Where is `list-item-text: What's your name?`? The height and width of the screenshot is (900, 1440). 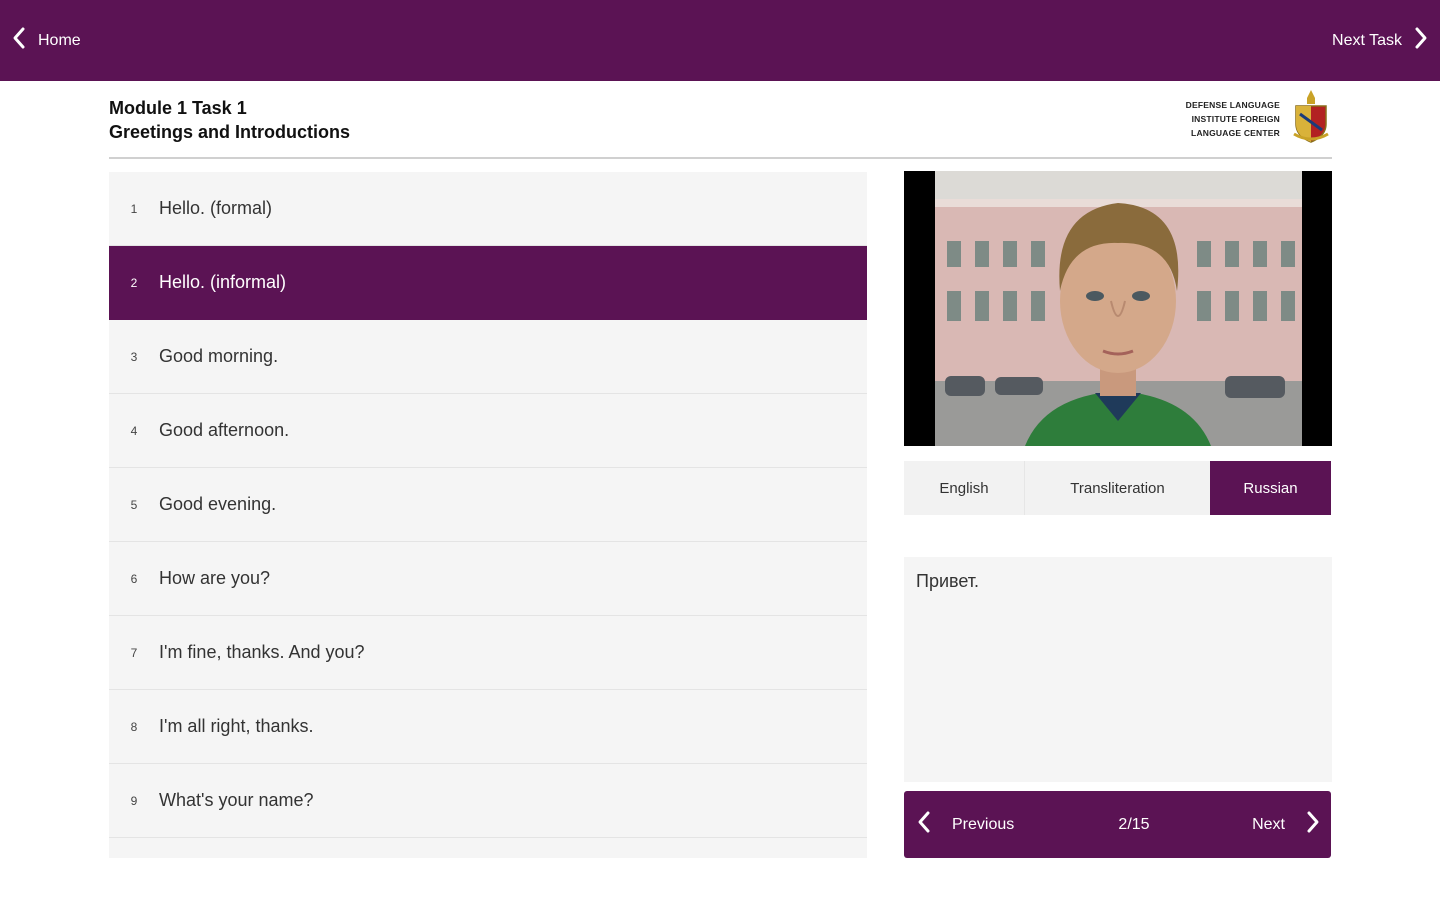 list-item-text: What's your name? is located at coordinates (236, 800).